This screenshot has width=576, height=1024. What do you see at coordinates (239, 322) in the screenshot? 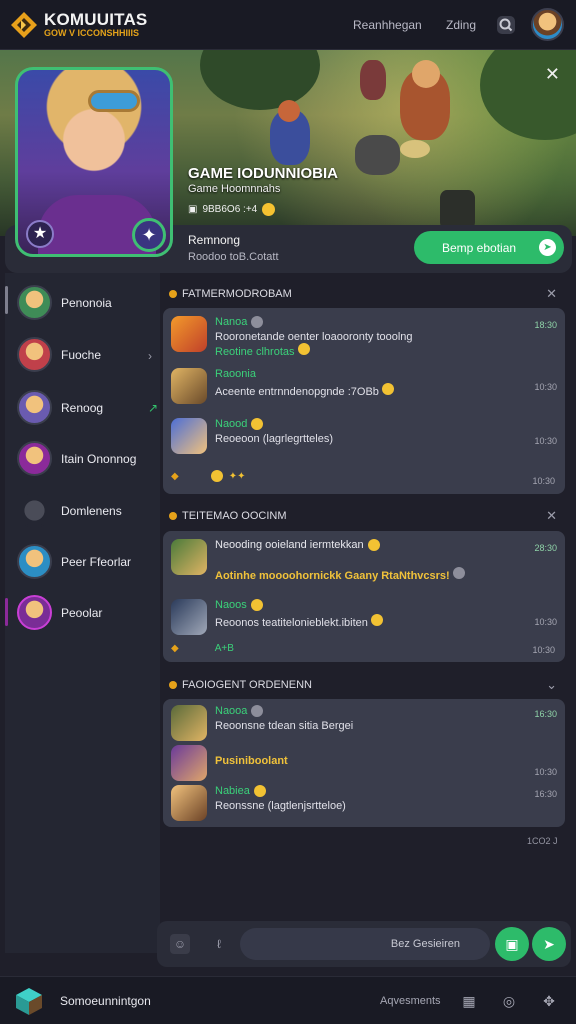
I see `message-author: Nanoa` at bounding box center [239, 322].